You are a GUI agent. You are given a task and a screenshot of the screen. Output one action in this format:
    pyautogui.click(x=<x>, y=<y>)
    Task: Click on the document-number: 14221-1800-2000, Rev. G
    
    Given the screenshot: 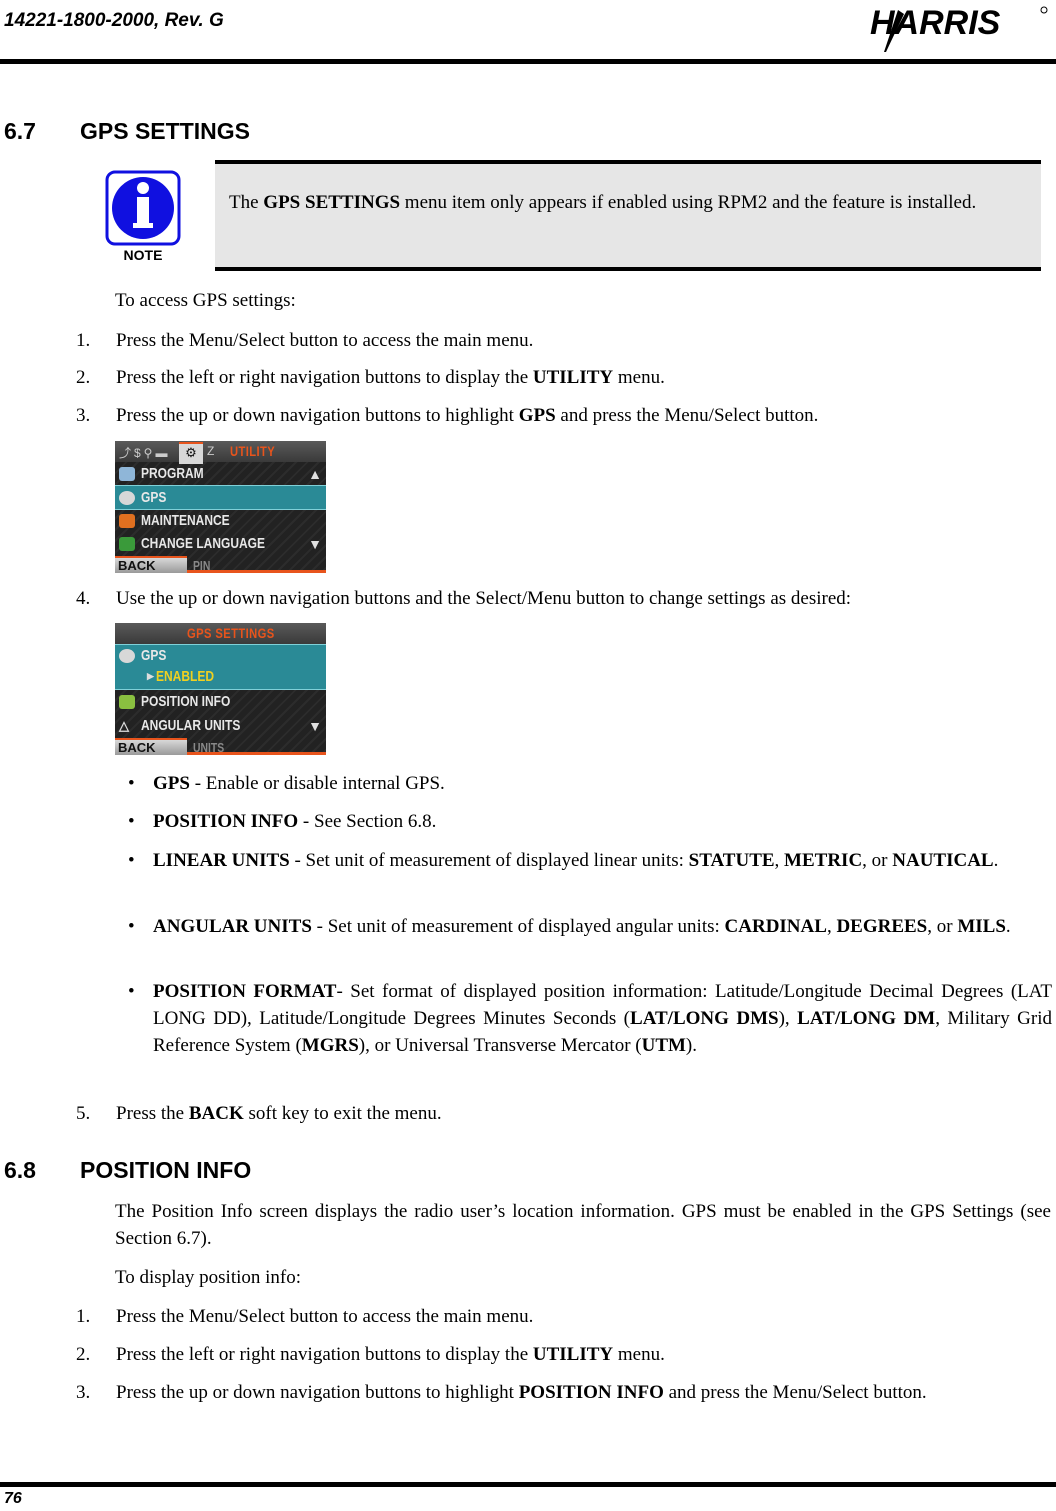 What is the action you would take?
    pyautogui.click(x=114, y=20)
    